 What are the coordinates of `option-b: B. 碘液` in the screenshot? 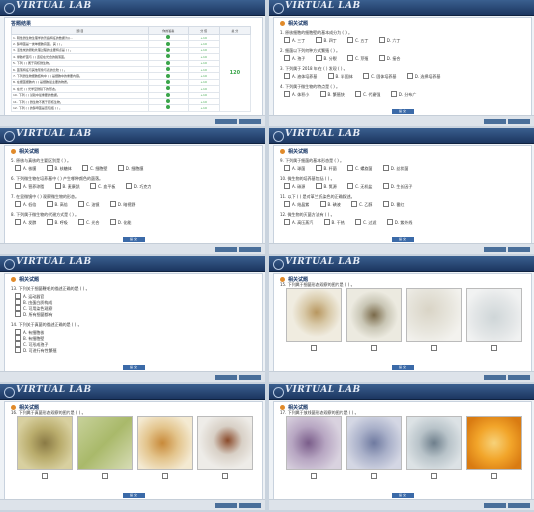 It's located at (330, 204).